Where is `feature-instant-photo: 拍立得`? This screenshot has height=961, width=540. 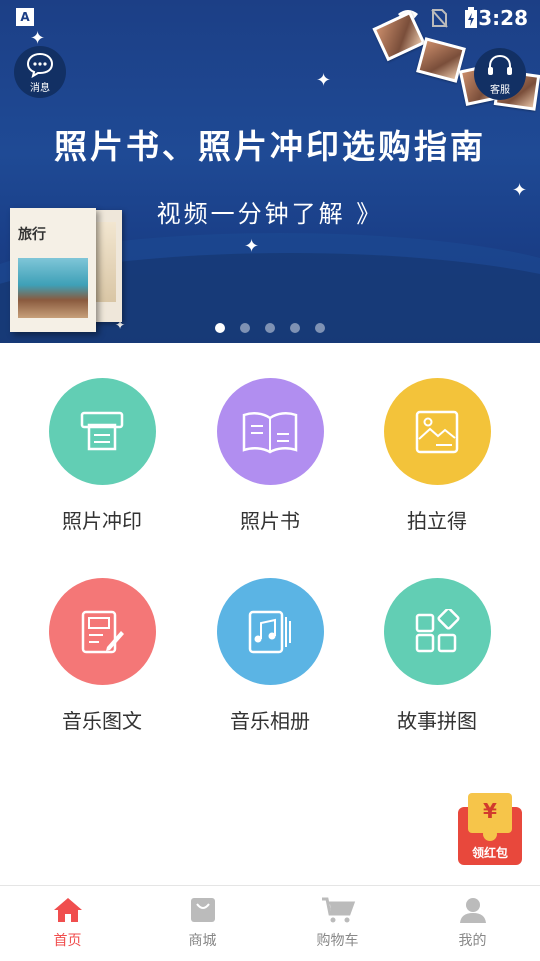
feature-instant-photo: 拍立得 is located at coordinates (437, 456).